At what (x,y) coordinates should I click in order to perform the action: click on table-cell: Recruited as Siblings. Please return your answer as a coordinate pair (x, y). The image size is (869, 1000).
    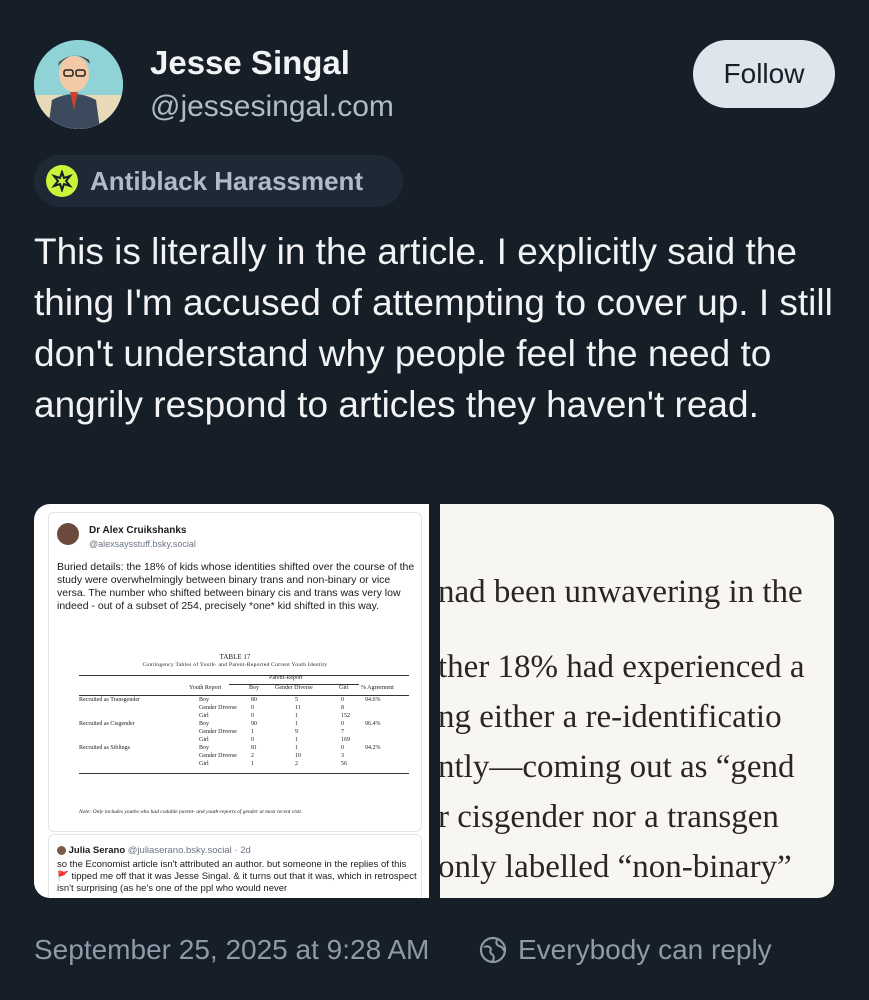
    Looking at the image, I should click on (104, 748).